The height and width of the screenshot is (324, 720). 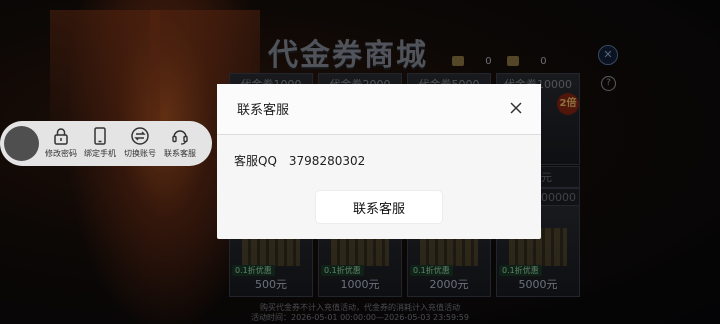 I want to click on phone-icon, so click(x=100, y=136).